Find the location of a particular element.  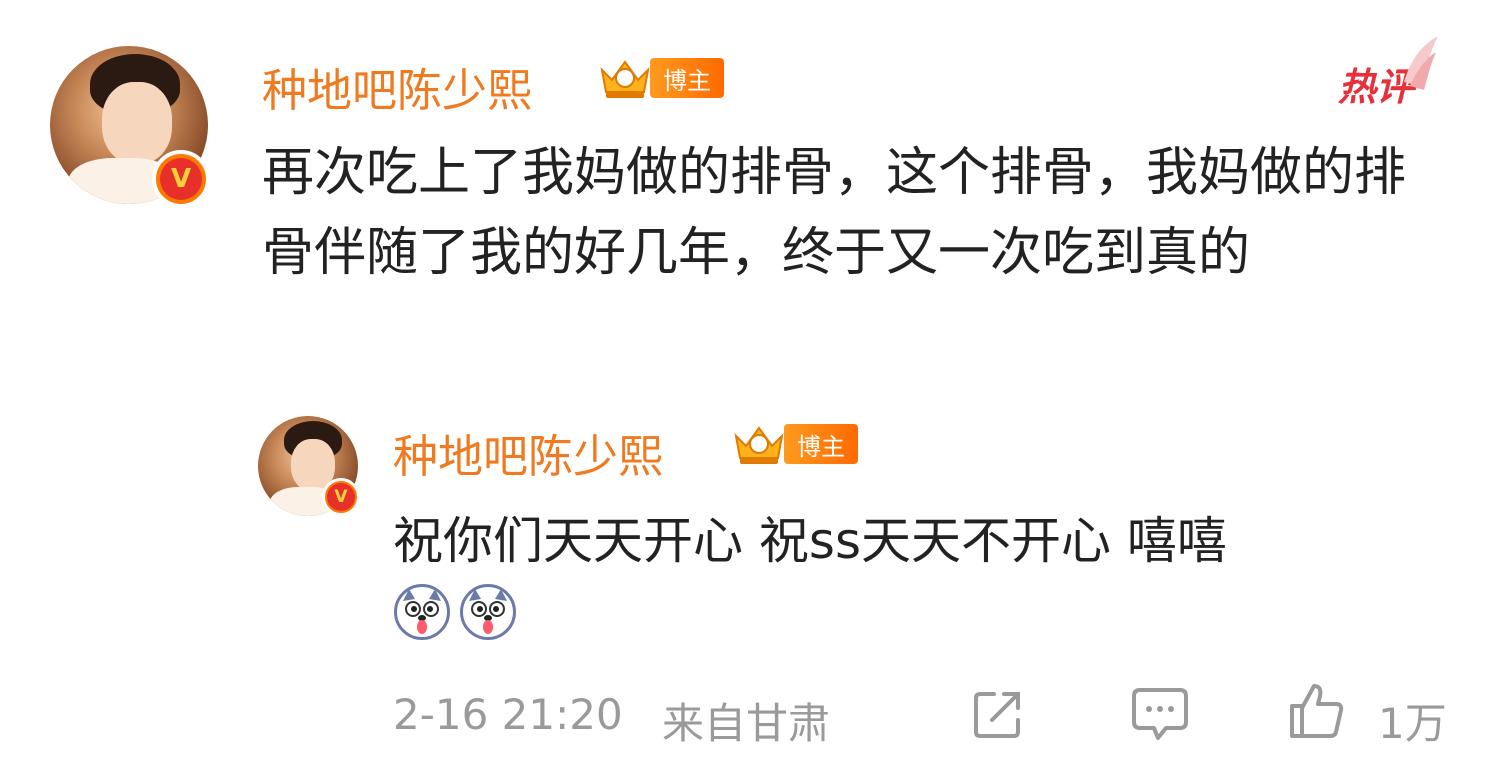

share-icon is located at coordinates (1000, 714).